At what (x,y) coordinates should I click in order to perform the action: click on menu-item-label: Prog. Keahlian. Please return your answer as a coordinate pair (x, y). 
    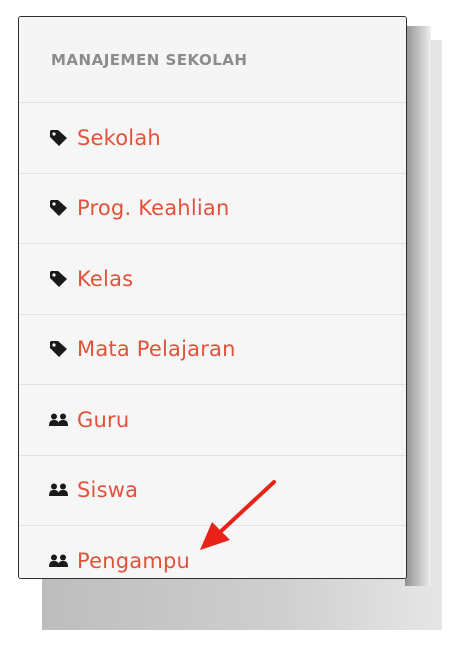
    Looking at the image, I should click on (153, 208).